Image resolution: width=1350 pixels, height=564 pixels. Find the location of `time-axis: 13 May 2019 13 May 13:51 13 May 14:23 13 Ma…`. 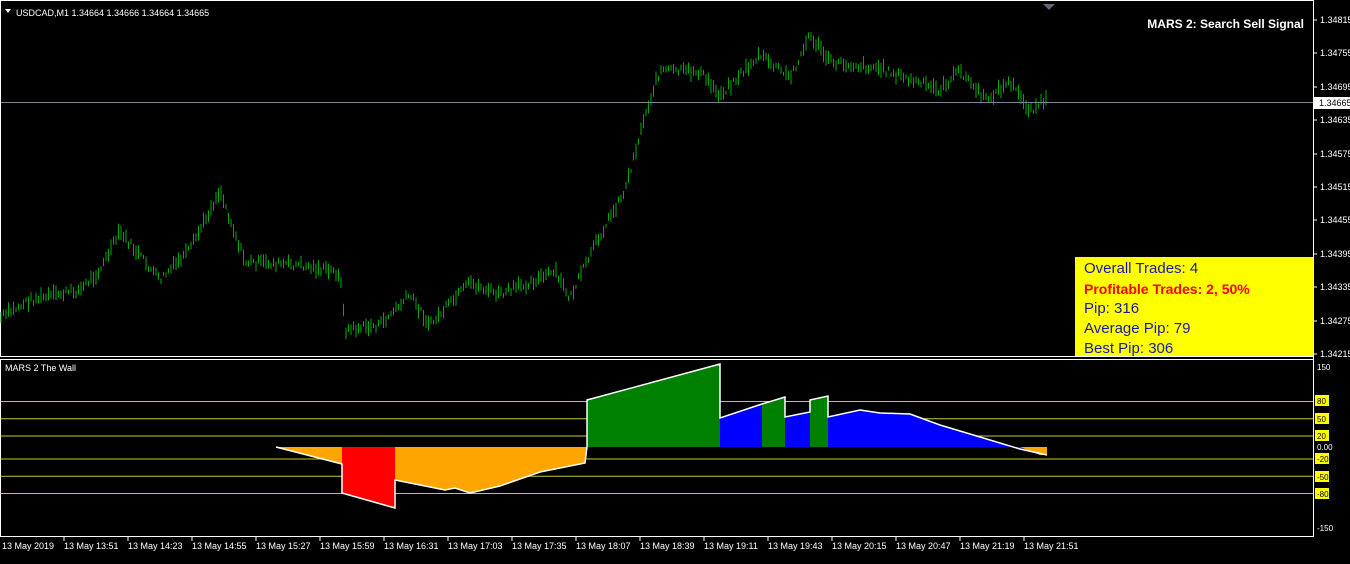

time-axis: 13 May 2019 13 May 13:51 13 May 14:23 13 Ma… is located at coordinates (540, 544).